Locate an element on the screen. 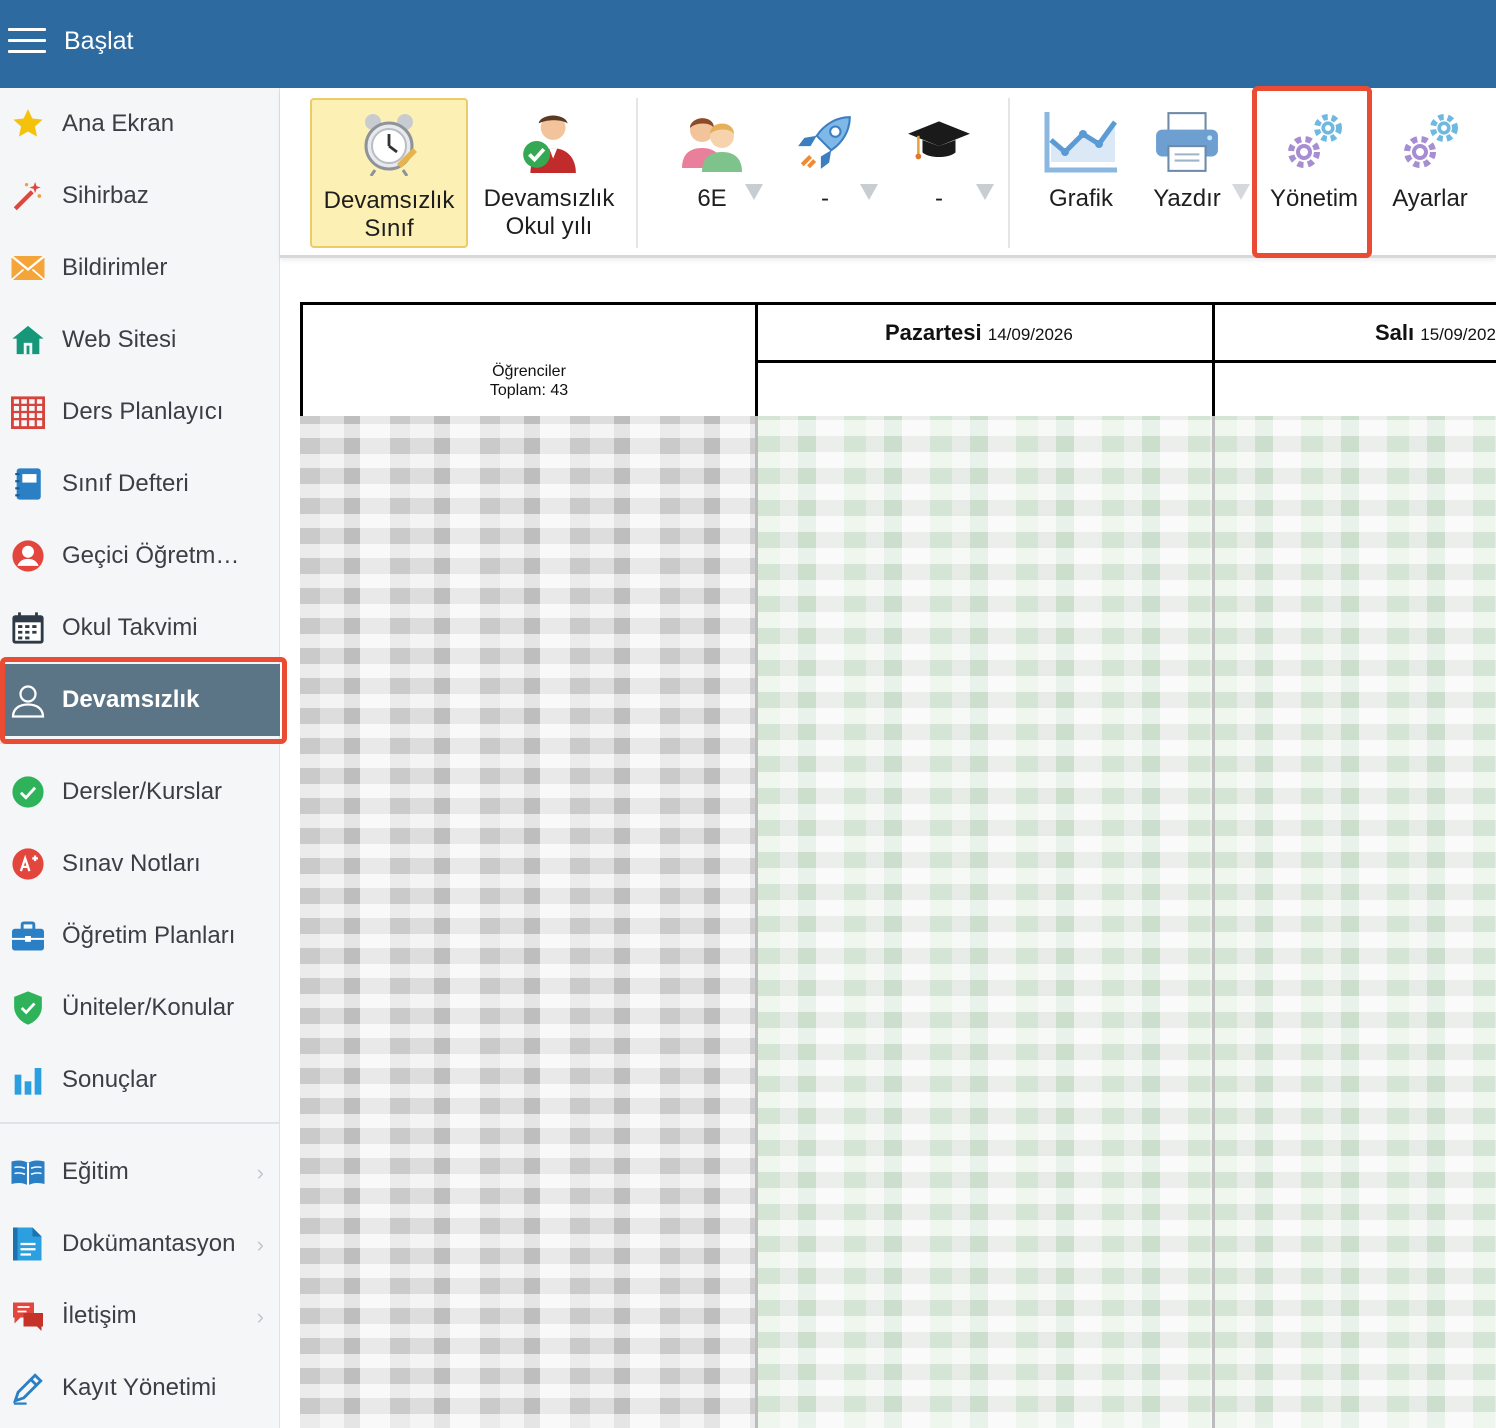 Image resolution: width=1496 pixels, height=1428 pixels. sidebar-item-label: Okul Takvimi is located at coordinates (130, 627).